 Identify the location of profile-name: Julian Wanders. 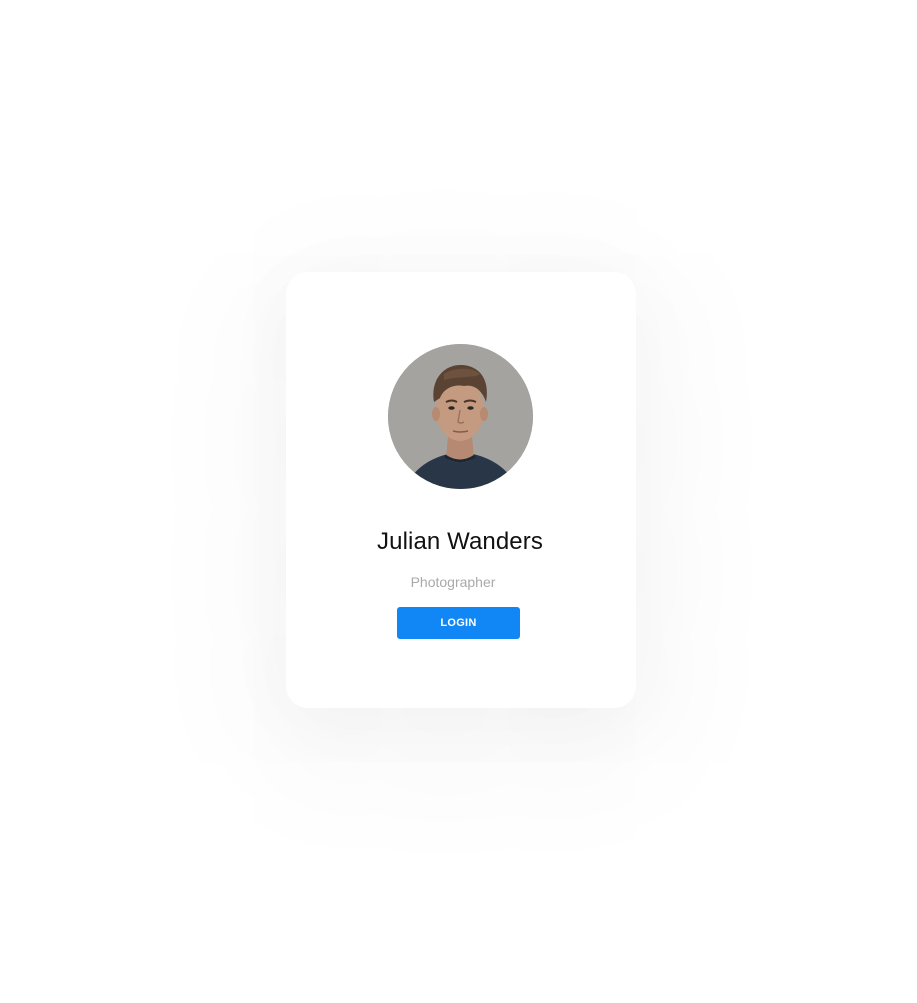
(460, 541).